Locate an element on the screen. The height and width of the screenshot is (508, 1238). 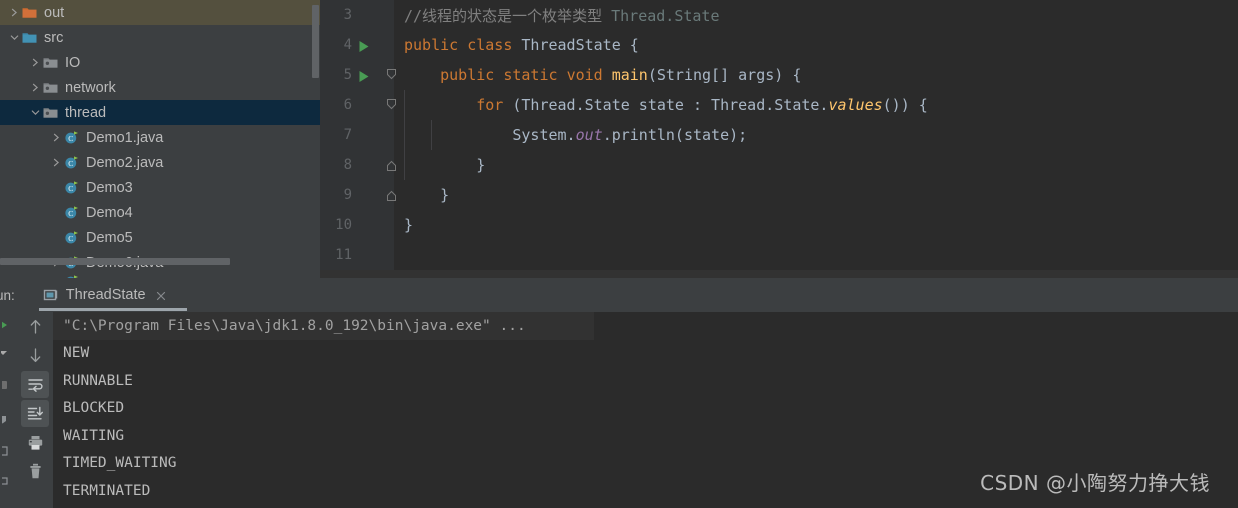
code-keyword: void is located at coordinates (584, 75).